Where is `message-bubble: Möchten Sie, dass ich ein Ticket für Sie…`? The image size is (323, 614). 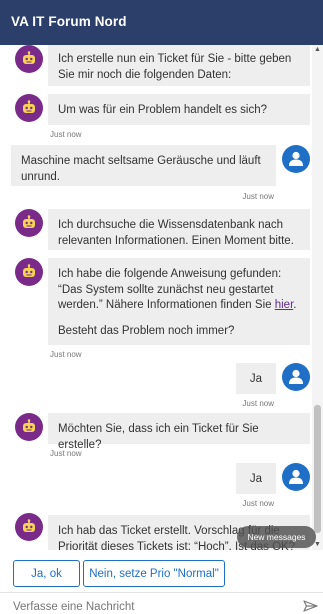
message-bubble: Möchten Sie, dass ich ein Ticket für Sie… is located at coordinates (179, 432).